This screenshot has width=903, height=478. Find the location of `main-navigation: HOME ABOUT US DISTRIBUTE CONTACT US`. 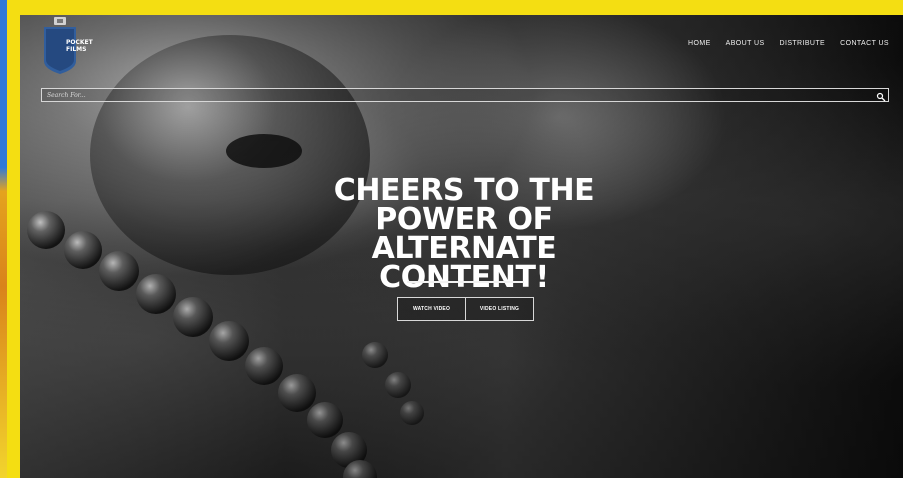

main-navigation: HOME ABOUT US DISTRIBUTE CONTACT US is located at coordinates (788, 43).